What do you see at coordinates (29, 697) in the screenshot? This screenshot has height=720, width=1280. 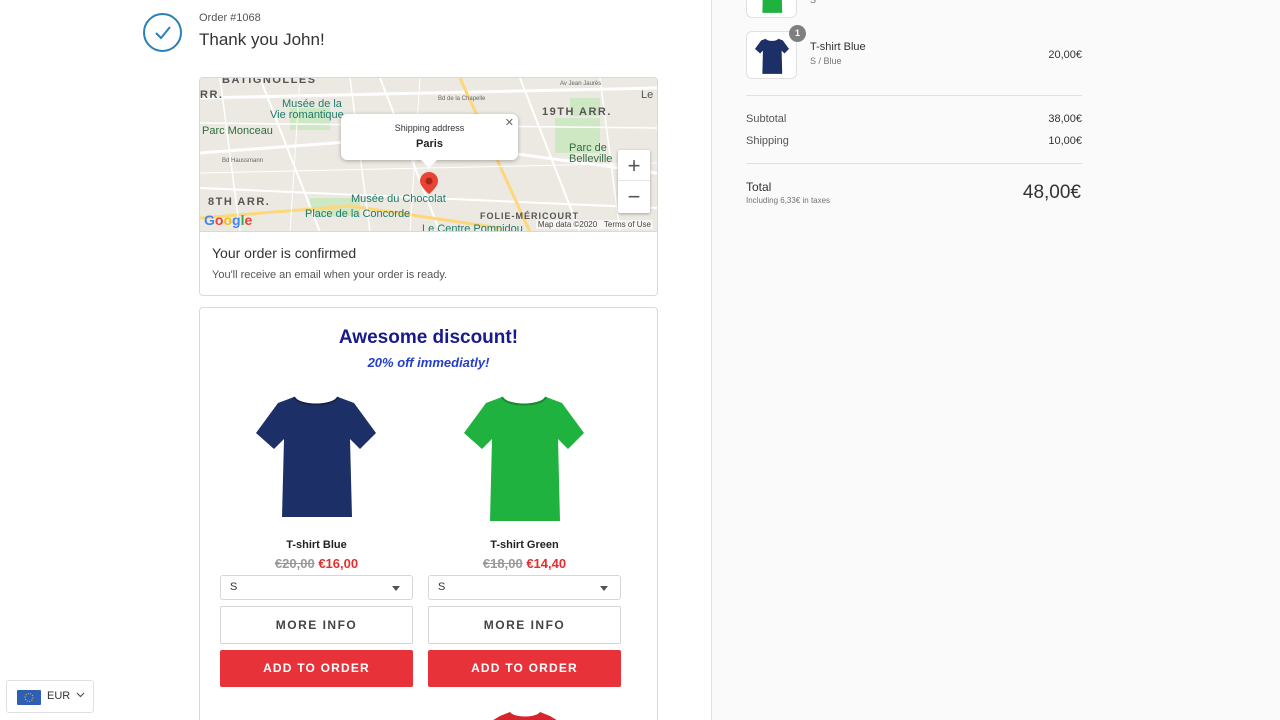 I see `eu-flag-icon` at bounding box center [29, 697].